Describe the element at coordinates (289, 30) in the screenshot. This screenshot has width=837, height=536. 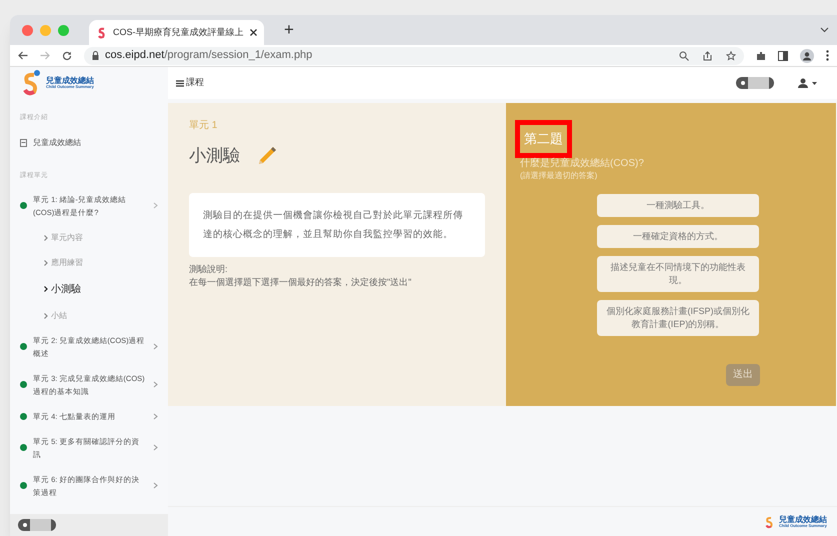
I see `new-tab-button: +` at that location.